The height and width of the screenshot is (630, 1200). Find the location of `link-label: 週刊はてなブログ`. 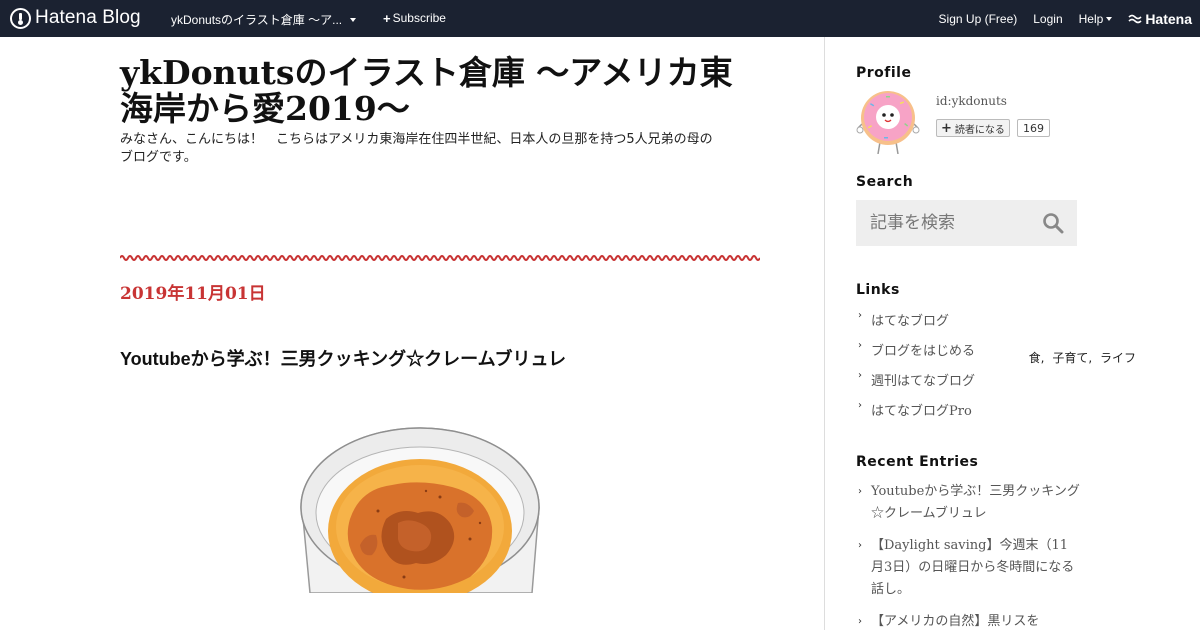

link-label: 週刊はてなブログ is located at coordinates (923, 381).